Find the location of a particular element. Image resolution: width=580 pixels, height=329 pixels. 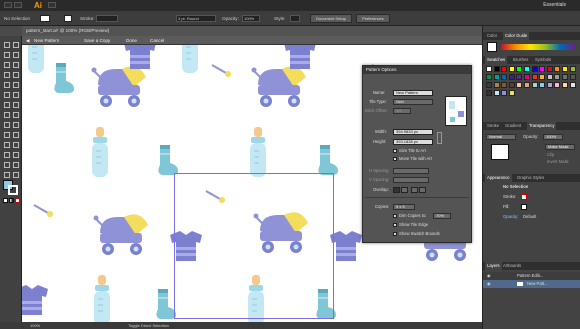

transparency-opacity-field: 100% is located at coordinates (553, 137).